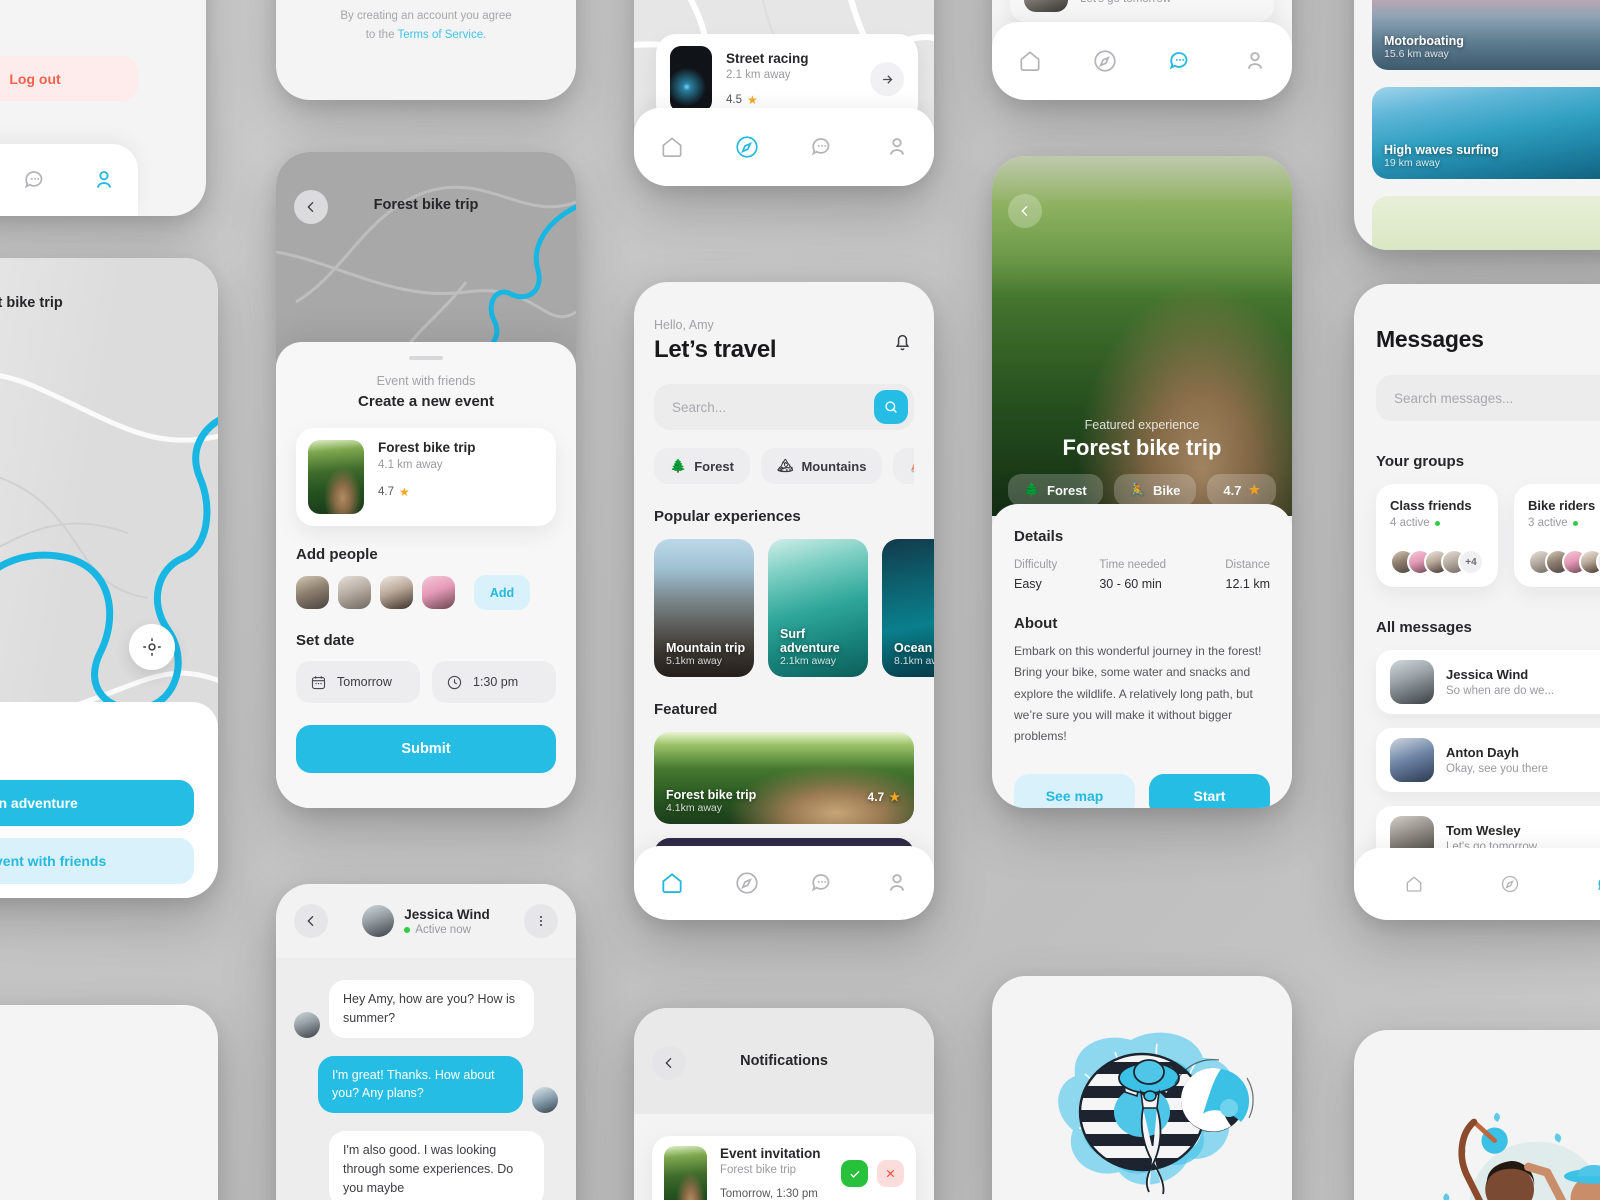  I want to click on tree-icon: 🌲, so click(1032, 489).